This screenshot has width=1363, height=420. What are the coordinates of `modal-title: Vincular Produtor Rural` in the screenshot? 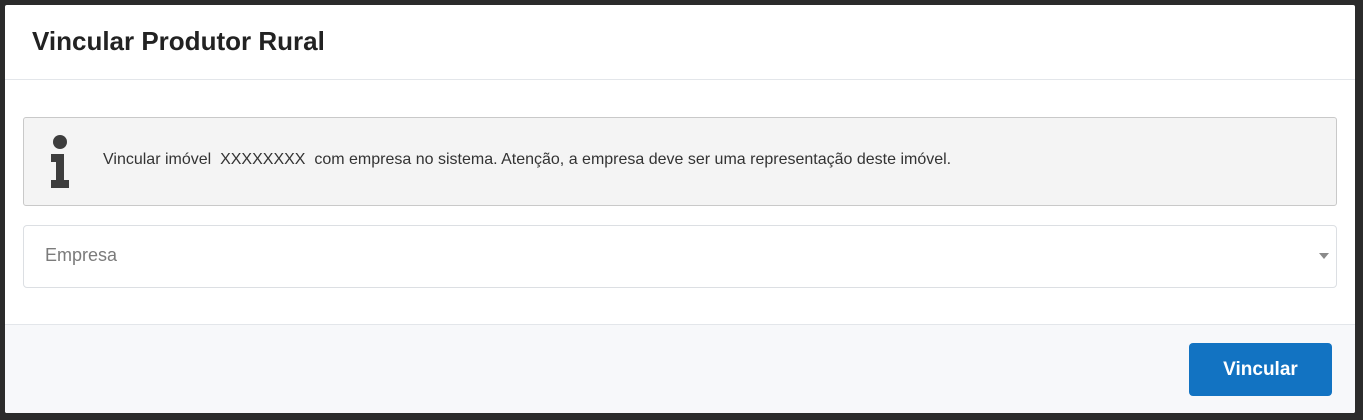 It's located at (178, 40).